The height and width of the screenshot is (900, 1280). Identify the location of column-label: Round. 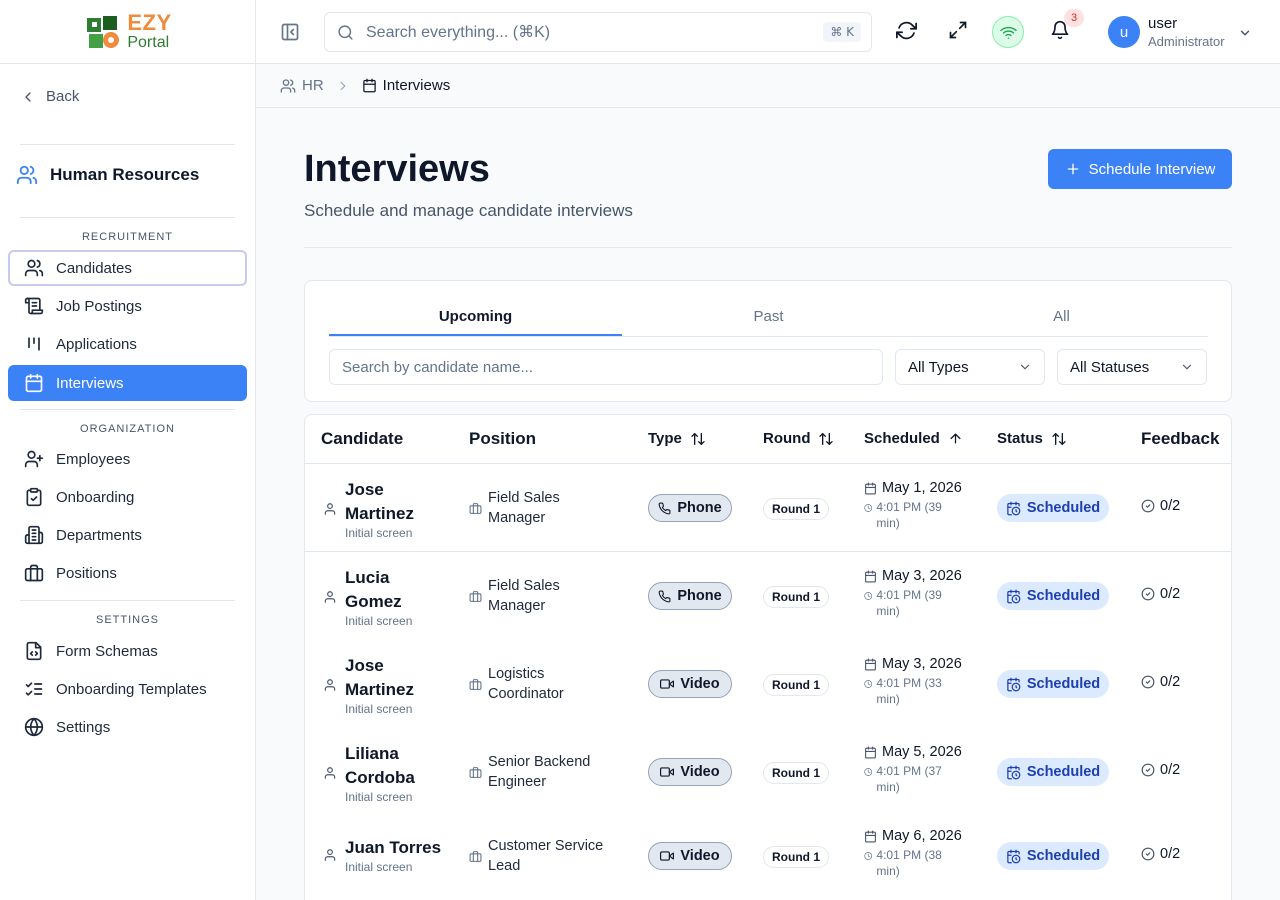
(787, 438).